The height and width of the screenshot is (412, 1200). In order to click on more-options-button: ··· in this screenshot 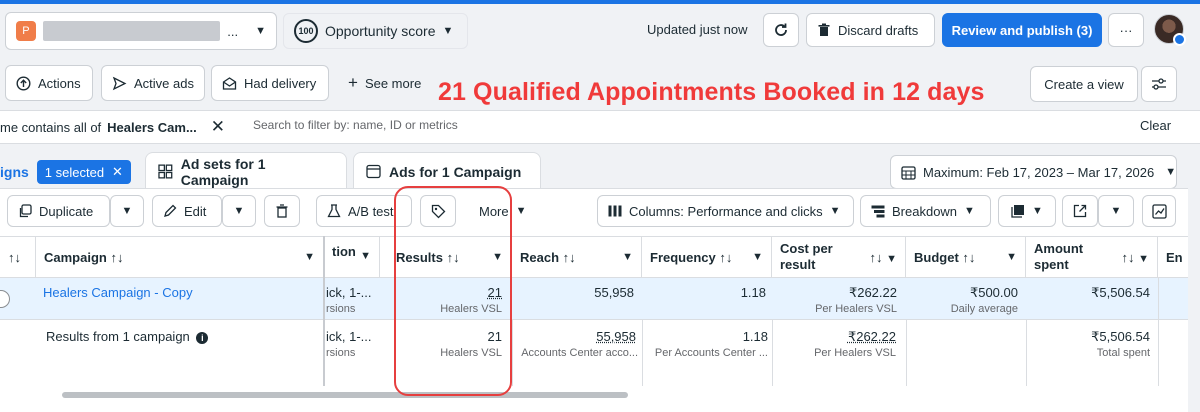, I will do `click(1126, 30)`.